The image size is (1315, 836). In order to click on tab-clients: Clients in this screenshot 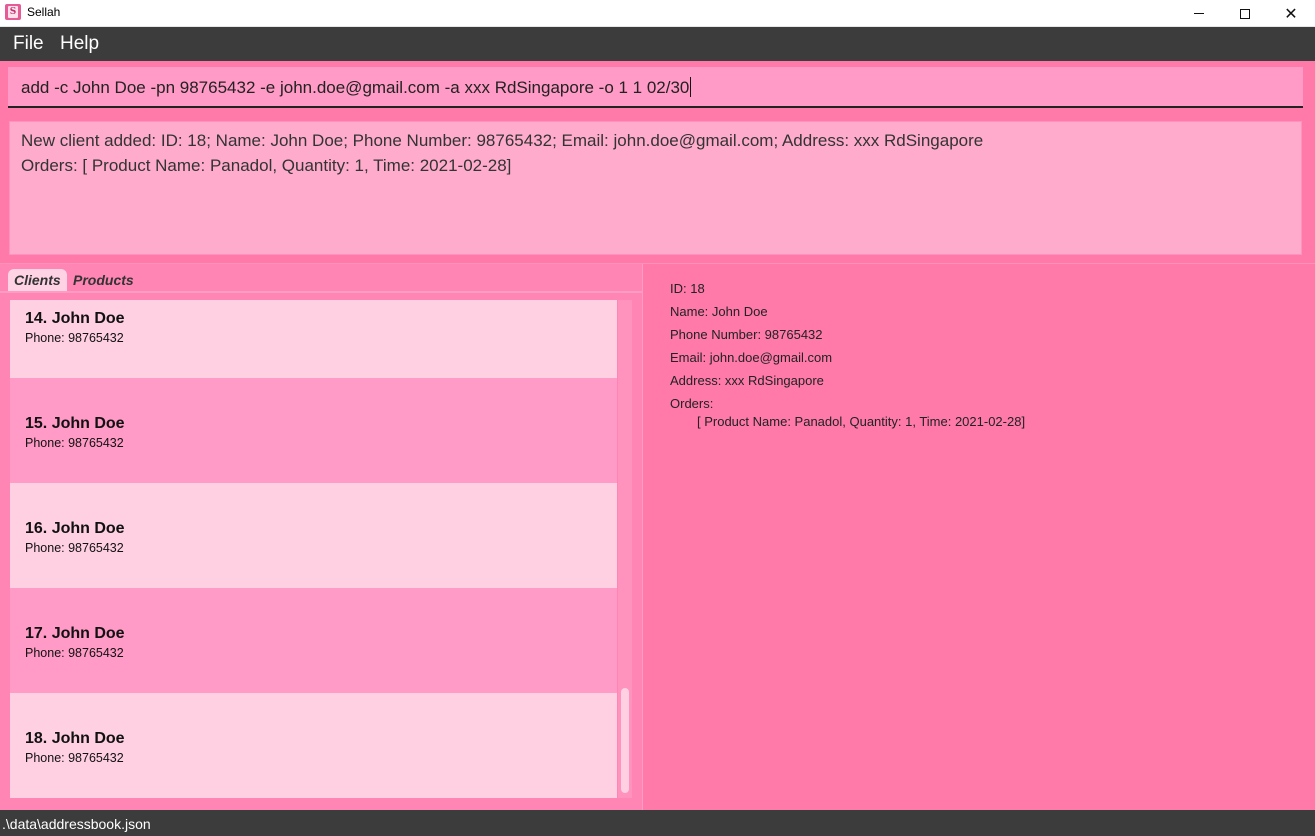, I will do `click(37, 280)`.